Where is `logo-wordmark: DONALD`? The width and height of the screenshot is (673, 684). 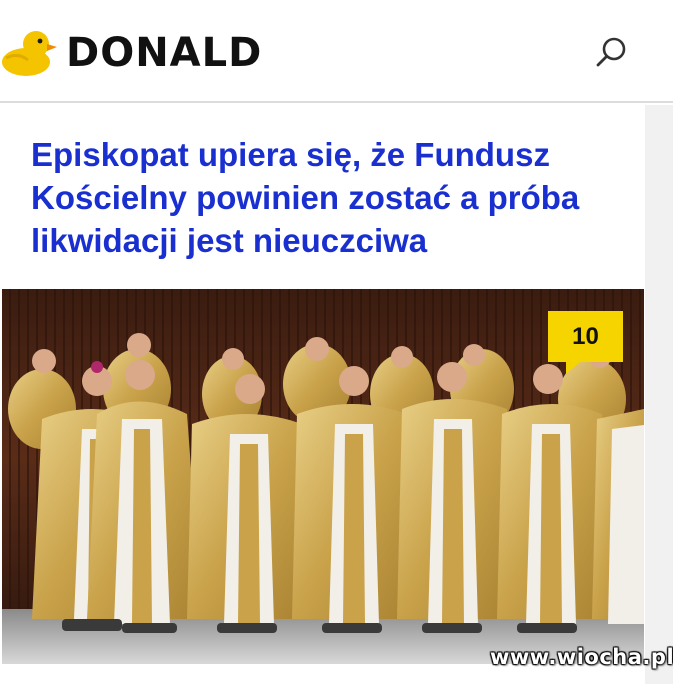 logo-wordmark: DONALD is located at coordinates (164, 53).